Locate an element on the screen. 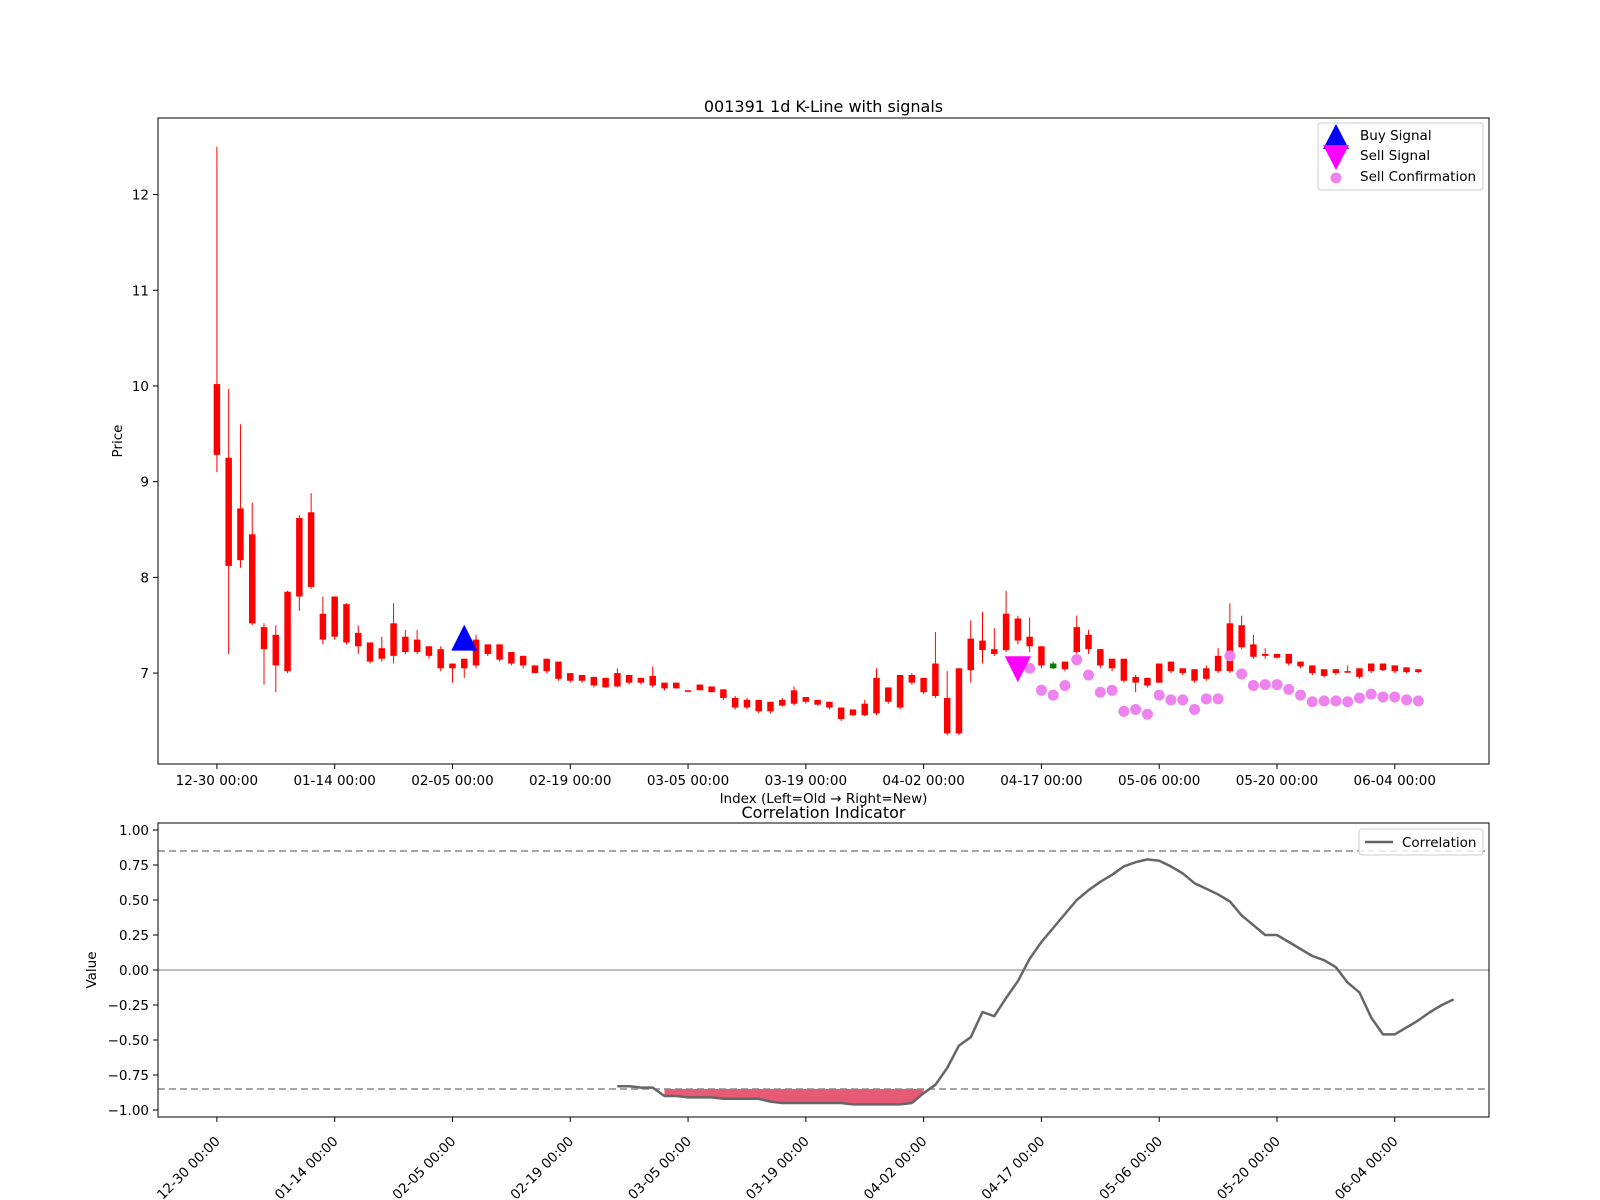 Image resolution: width=1600 pixels, height=1200 pixels. legend-corr-label: Correlation is located at coordinates (1439, 843).